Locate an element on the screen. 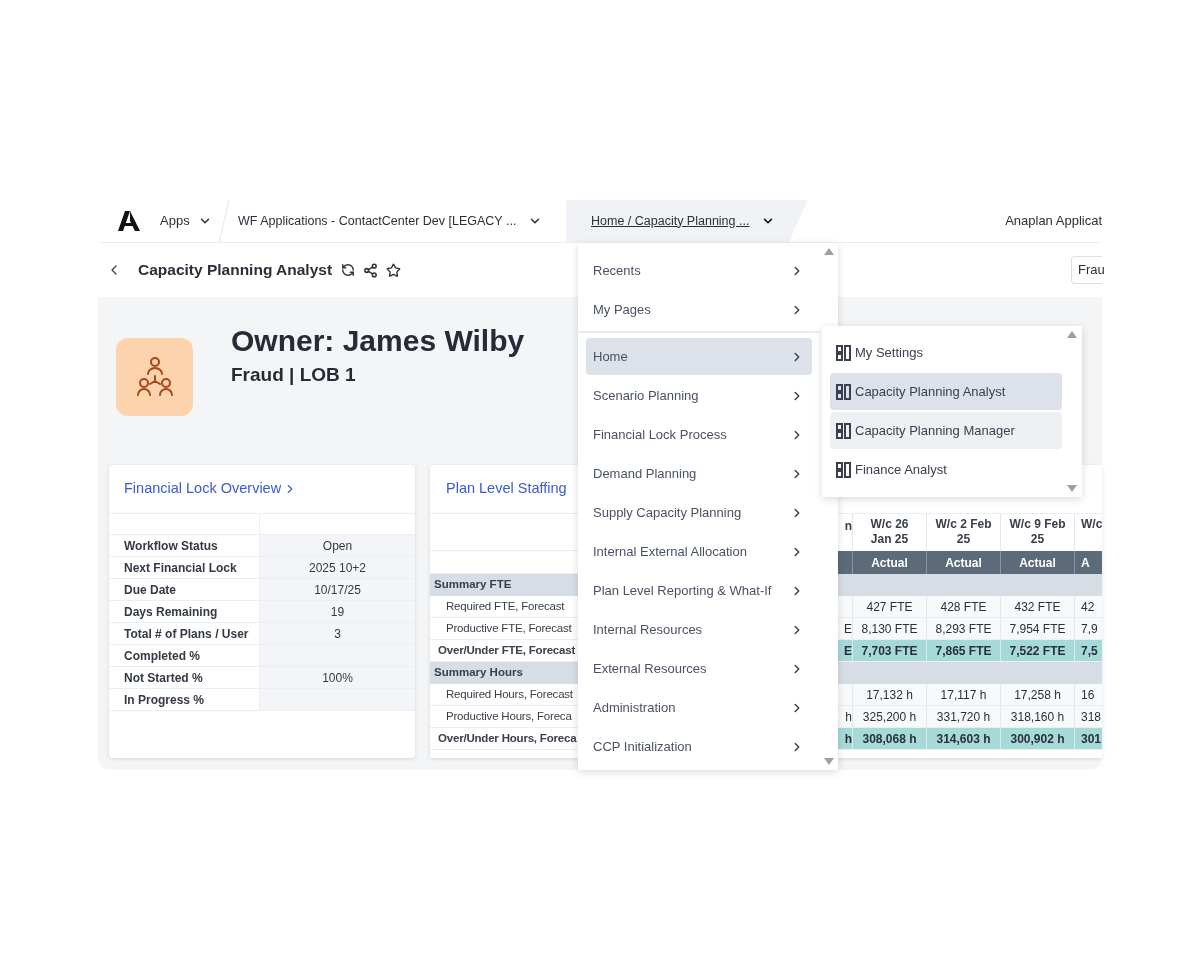  submenu-item: Capacity Planning Manager is located at coordinates (946, 430).